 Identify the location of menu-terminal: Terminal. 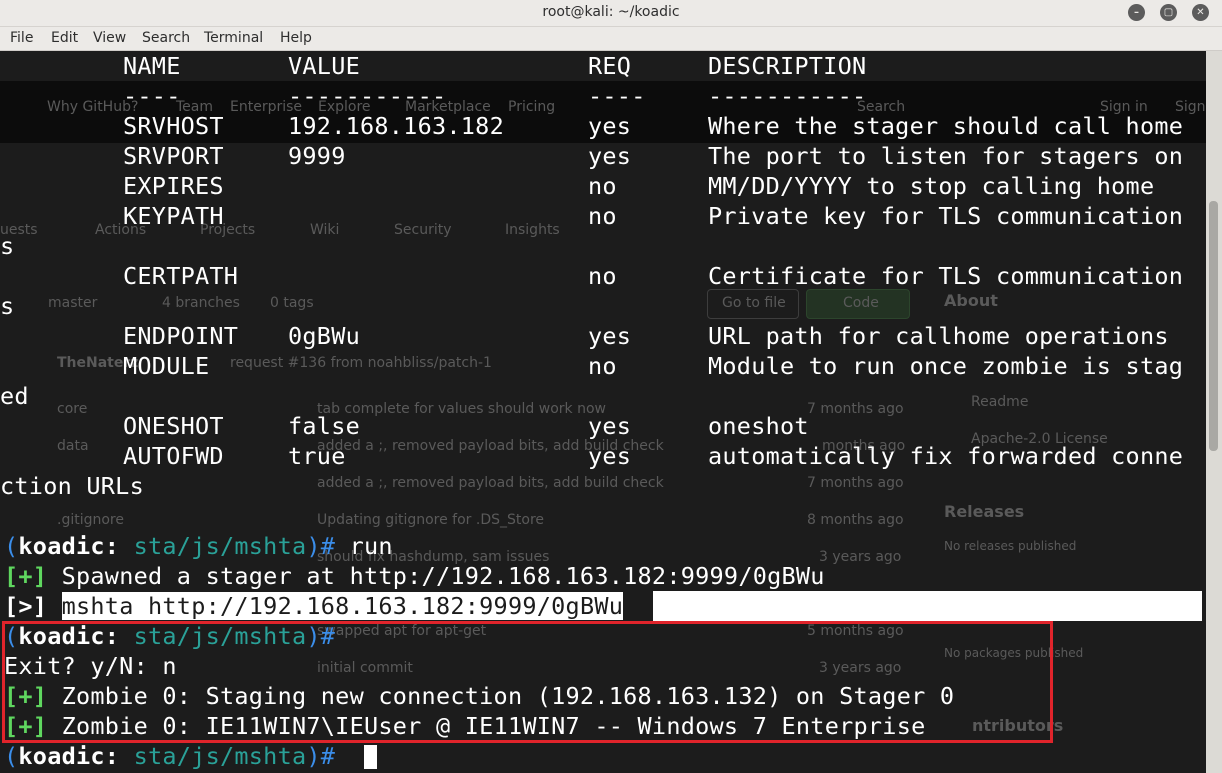
(233, 38).